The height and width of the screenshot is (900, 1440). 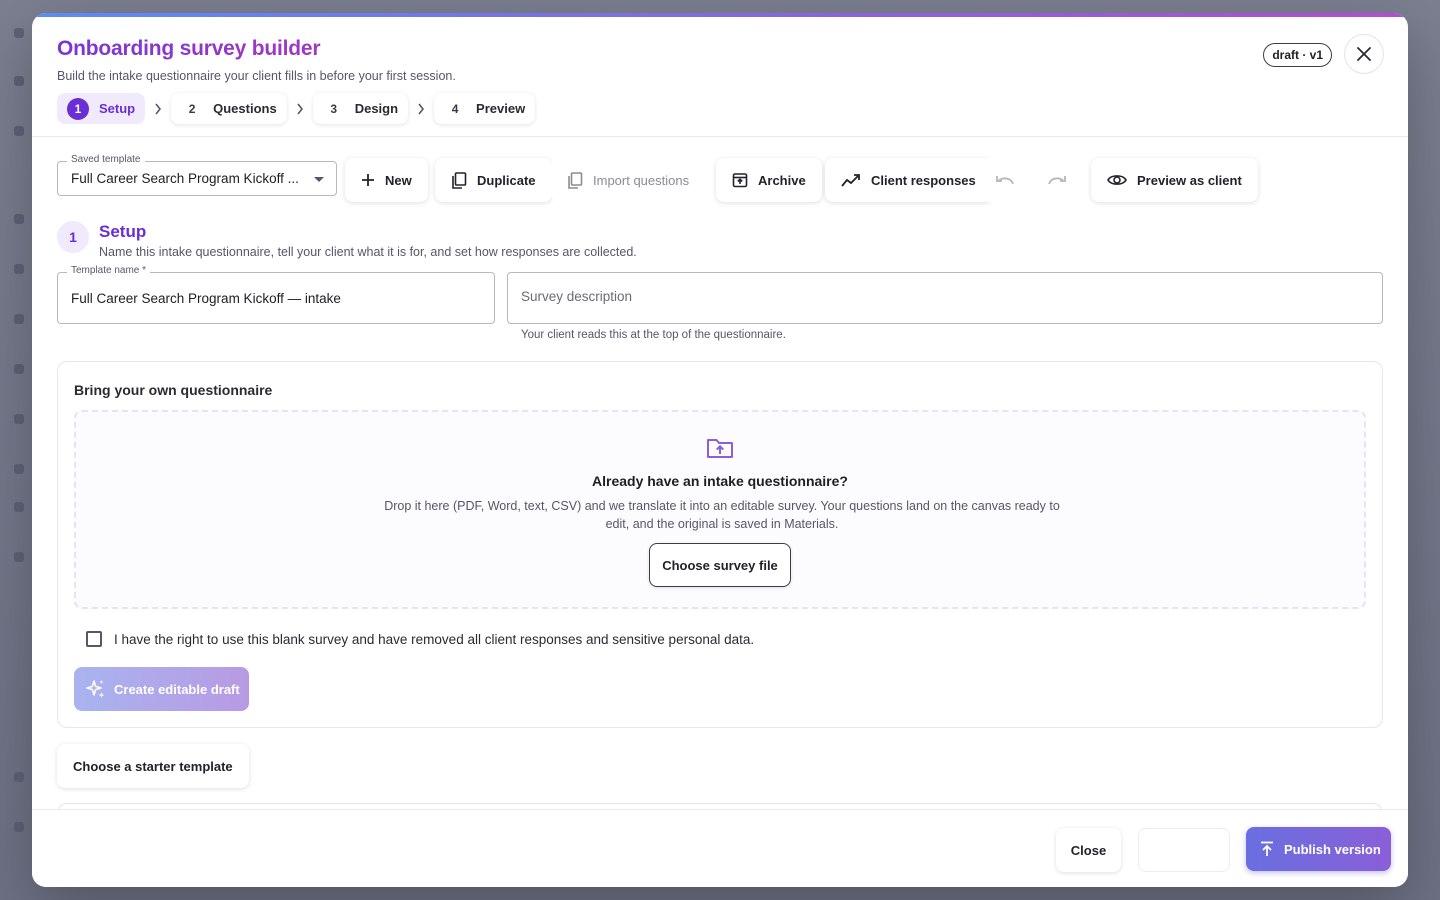 What do you see at coordinates (16, 450) in the screenshot?
I see `background-sidebar` at bounding box center [16, 450].